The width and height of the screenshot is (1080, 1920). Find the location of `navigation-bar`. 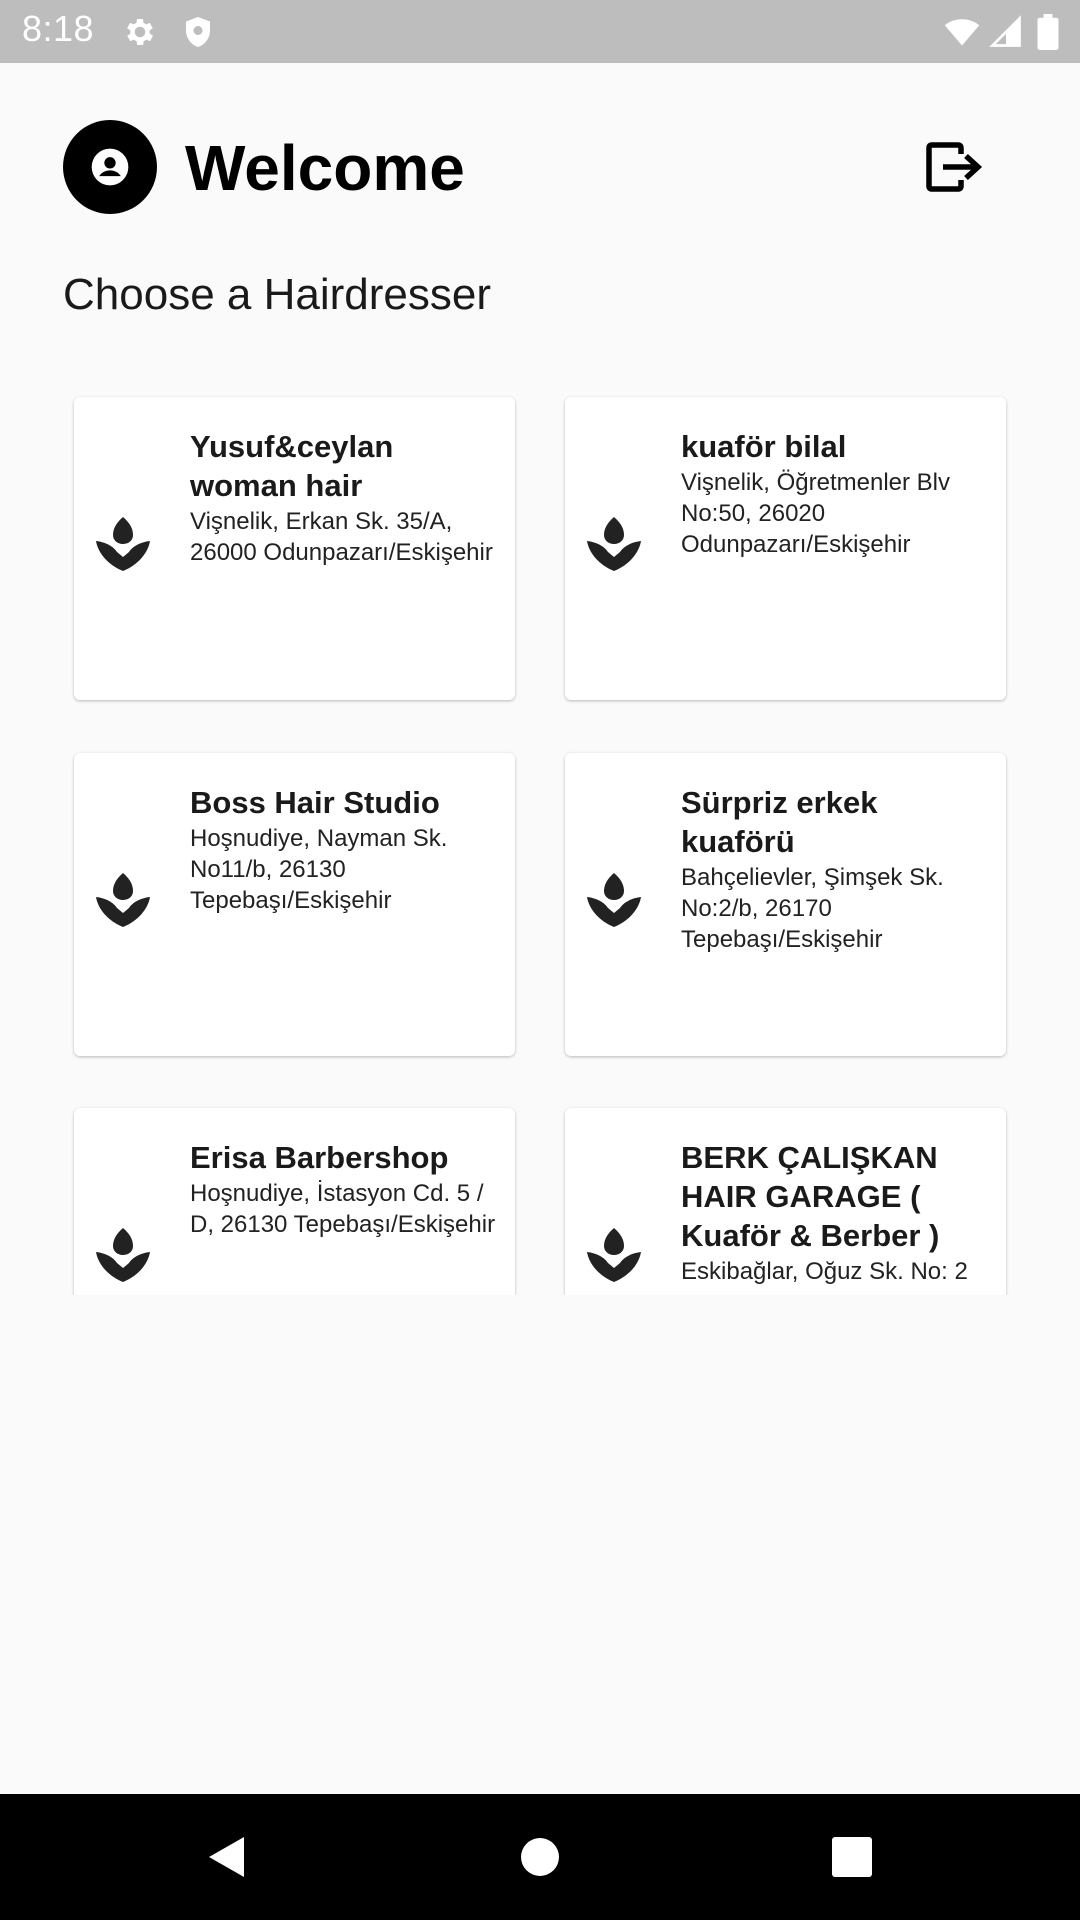

navigation-bar is located at coordinates (540, 1857).